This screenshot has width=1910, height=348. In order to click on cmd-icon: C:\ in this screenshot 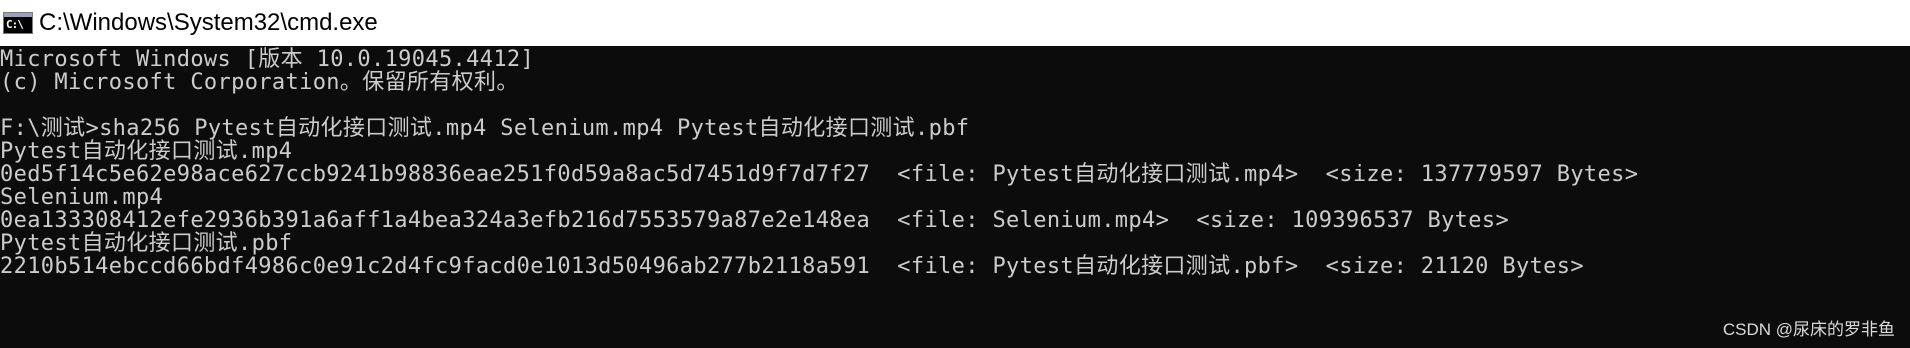, I will do `click(18, 23)`.